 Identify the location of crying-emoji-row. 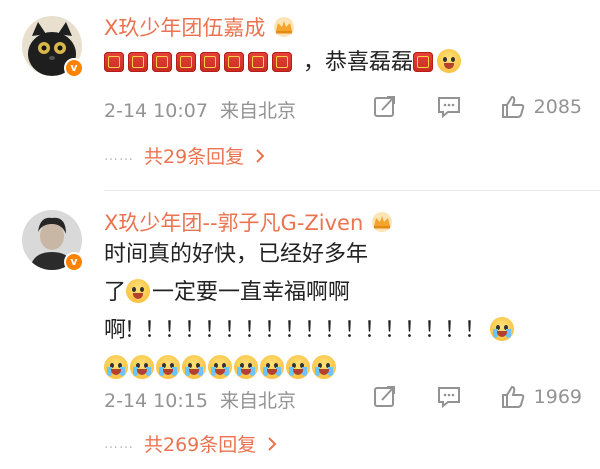
(310, 369).